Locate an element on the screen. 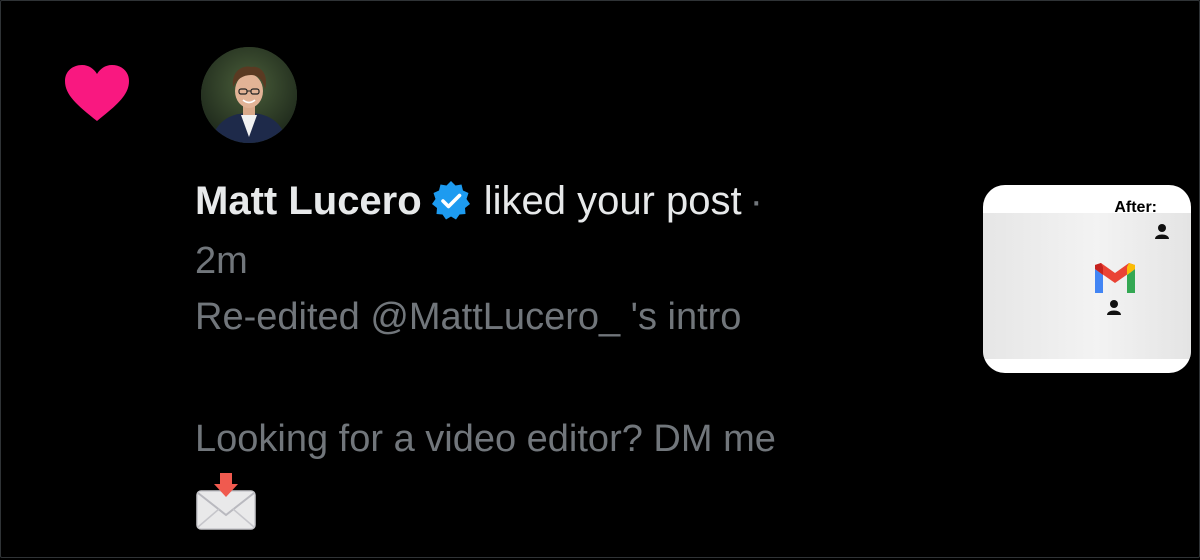 Image resolution: width=1200 pixels, height=560 pixels. notification-headline: Matt Lucero liked your post · is located at coordinates (479, 201).